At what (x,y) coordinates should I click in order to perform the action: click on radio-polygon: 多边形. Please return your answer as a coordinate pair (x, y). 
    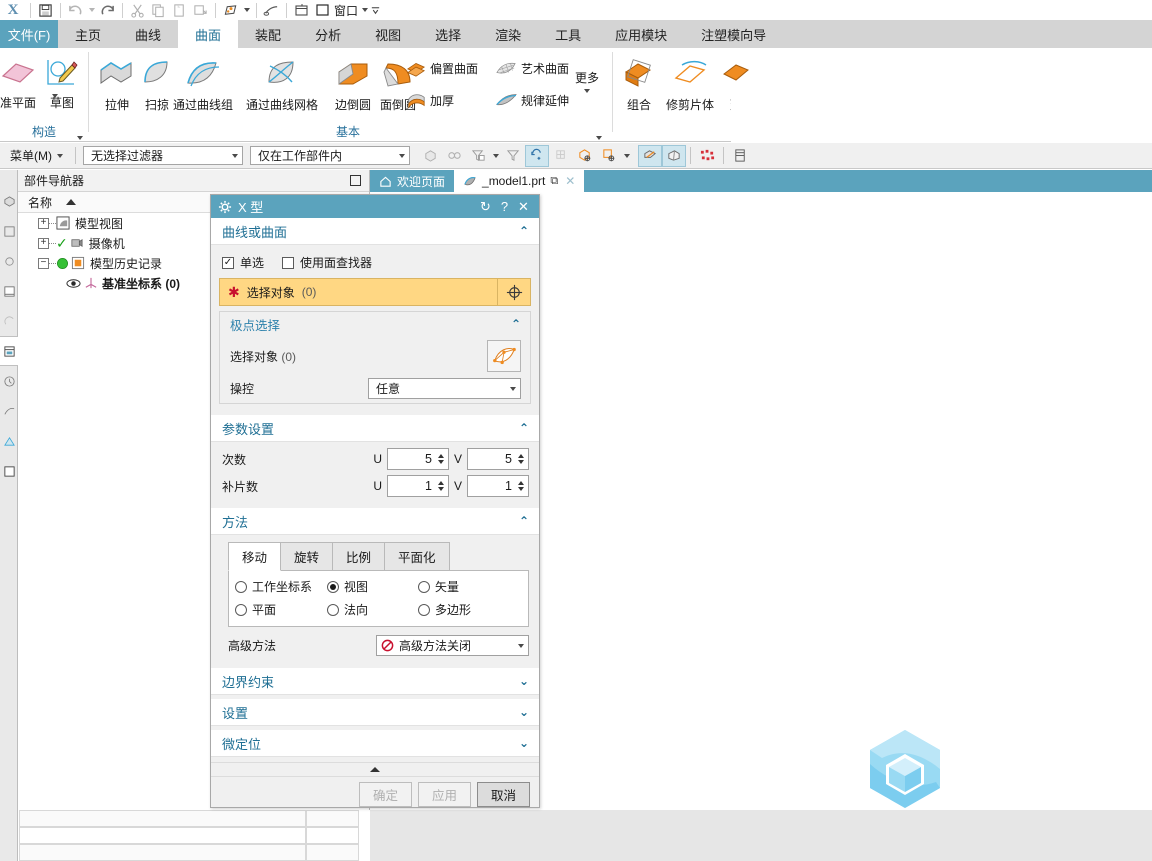
    Looking at the image, I should click on (444, 609).